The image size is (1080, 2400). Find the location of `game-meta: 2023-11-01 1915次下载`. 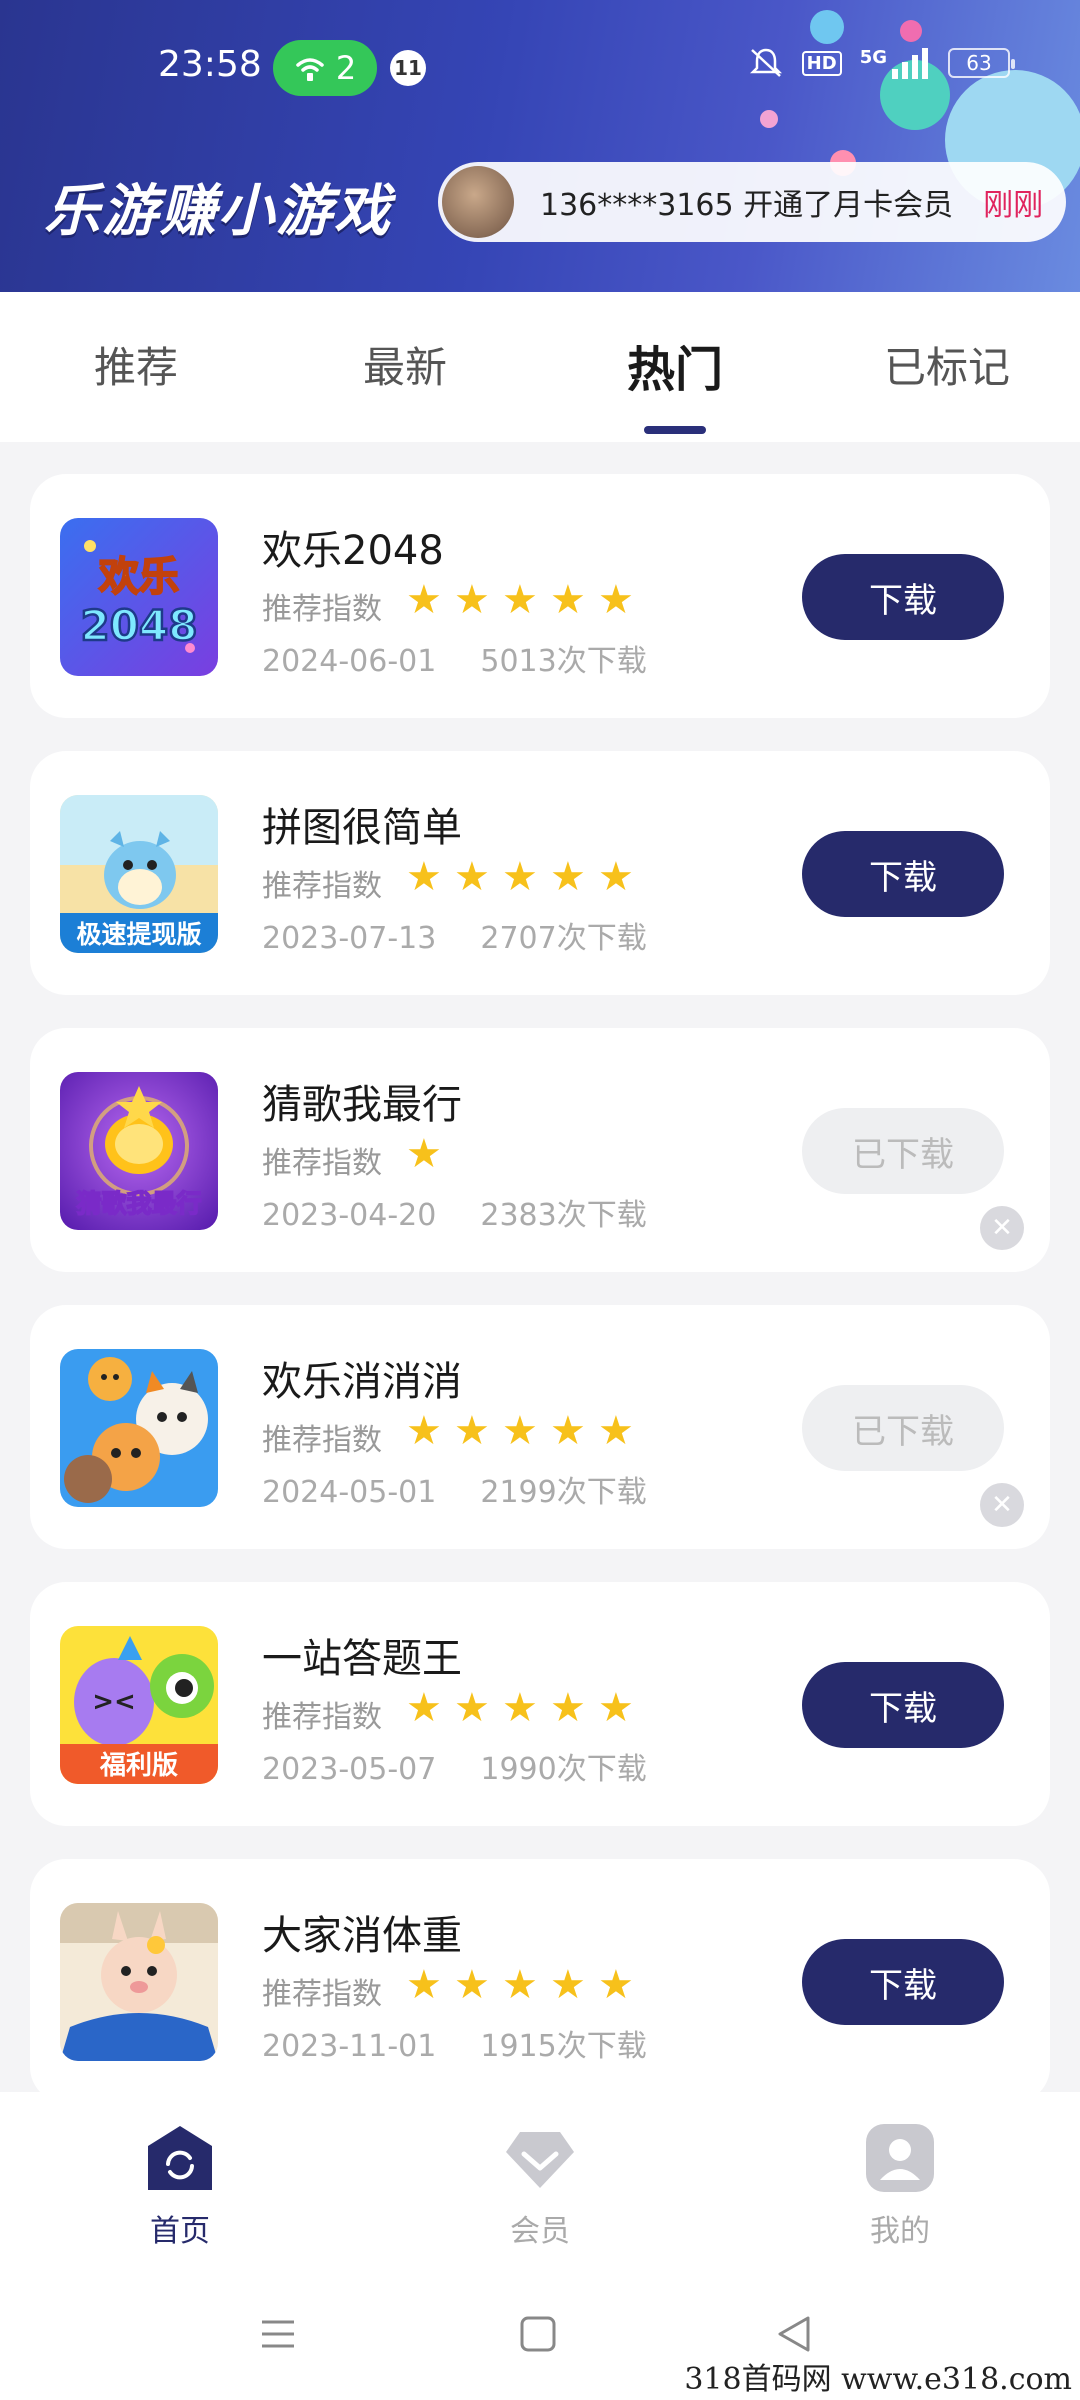

game-meta: 2023-11-01 1915次下载 is located at coordinates (454, 2043).